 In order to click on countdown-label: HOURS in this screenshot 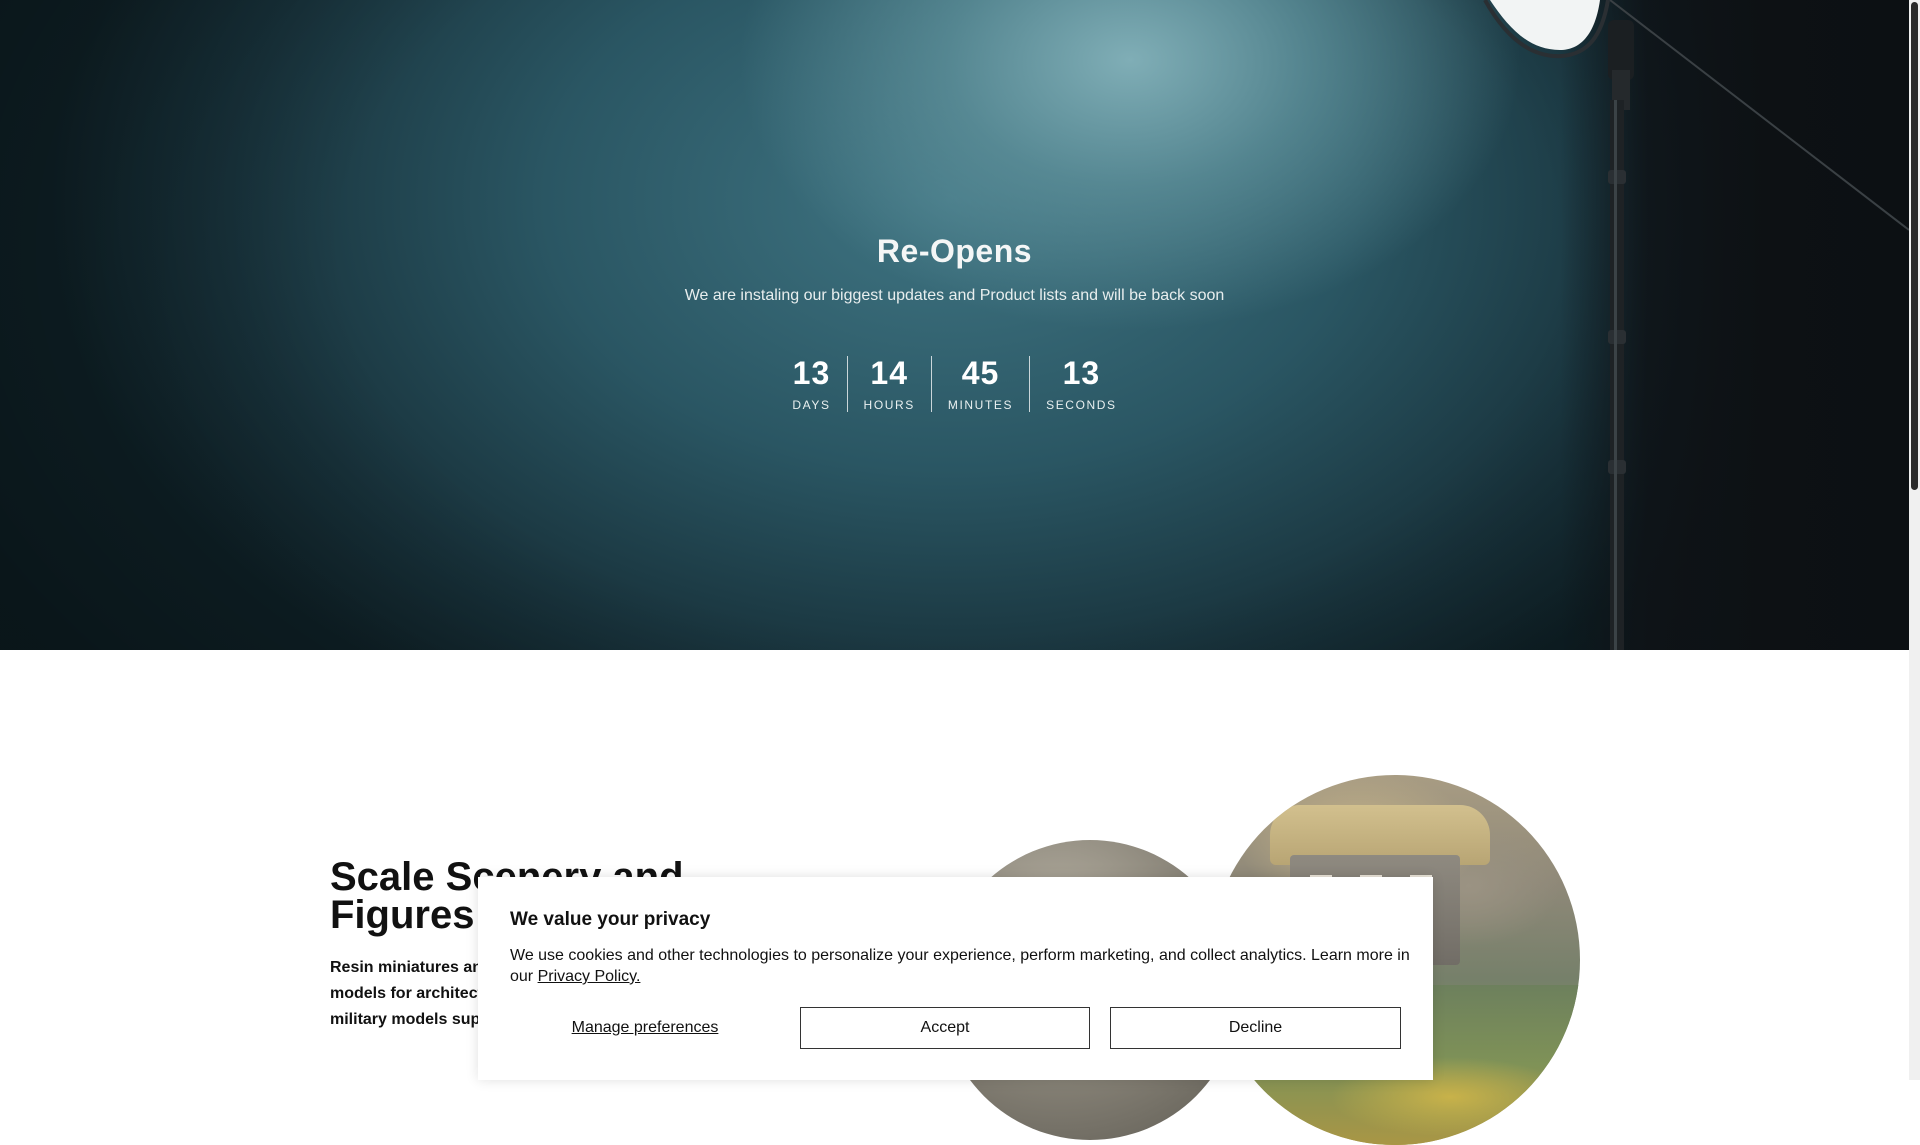, I will do `click(889, 405)`.